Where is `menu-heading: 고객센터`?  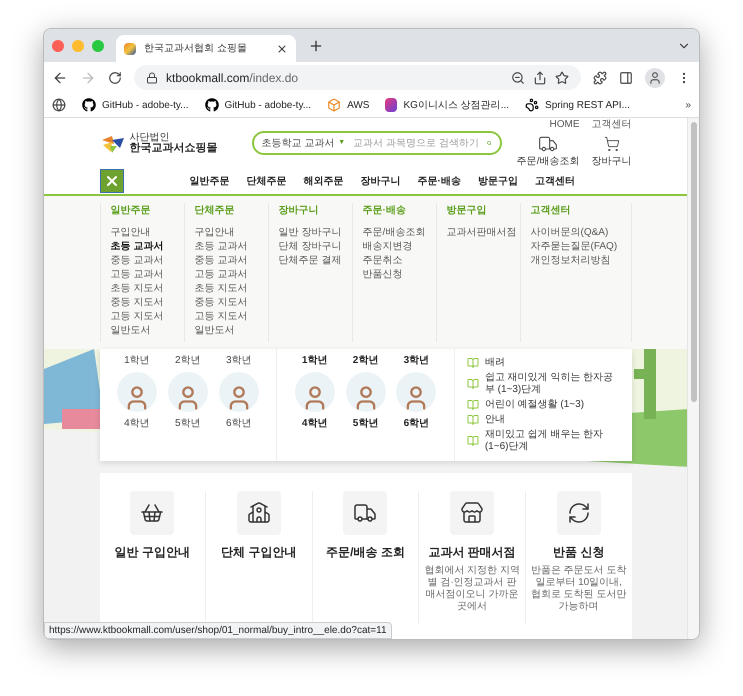 menu-heading: 고객센터 is located at coordinates (550, 211).